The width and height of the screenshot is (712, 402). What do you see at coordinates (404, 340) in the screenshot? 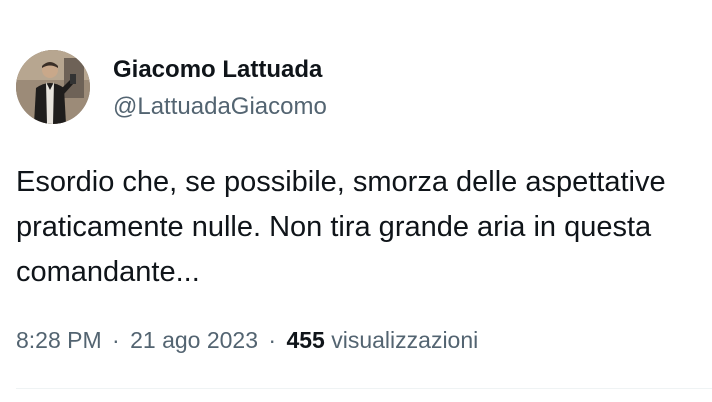
I see `views-label: visualizzazioni` at bounding box center [404, 340].